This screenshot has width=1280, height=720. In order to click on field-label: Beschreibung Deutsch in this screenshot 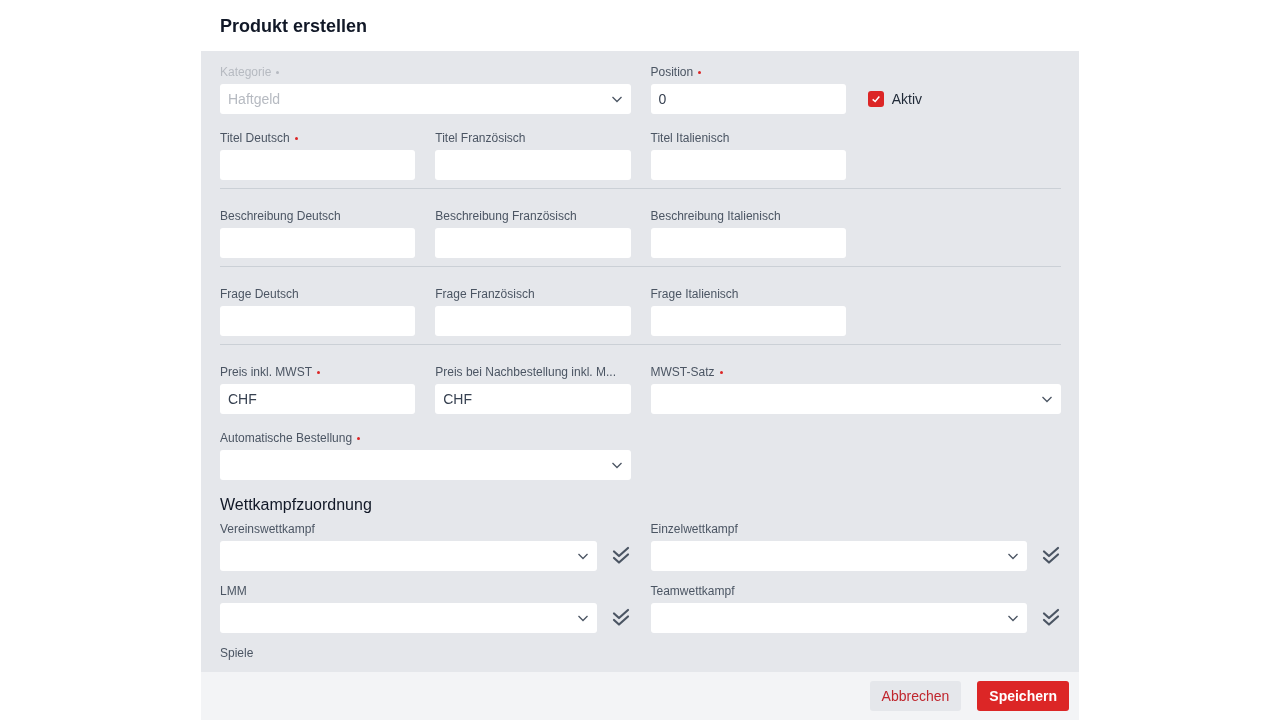, I will do `click(280, 216)`.